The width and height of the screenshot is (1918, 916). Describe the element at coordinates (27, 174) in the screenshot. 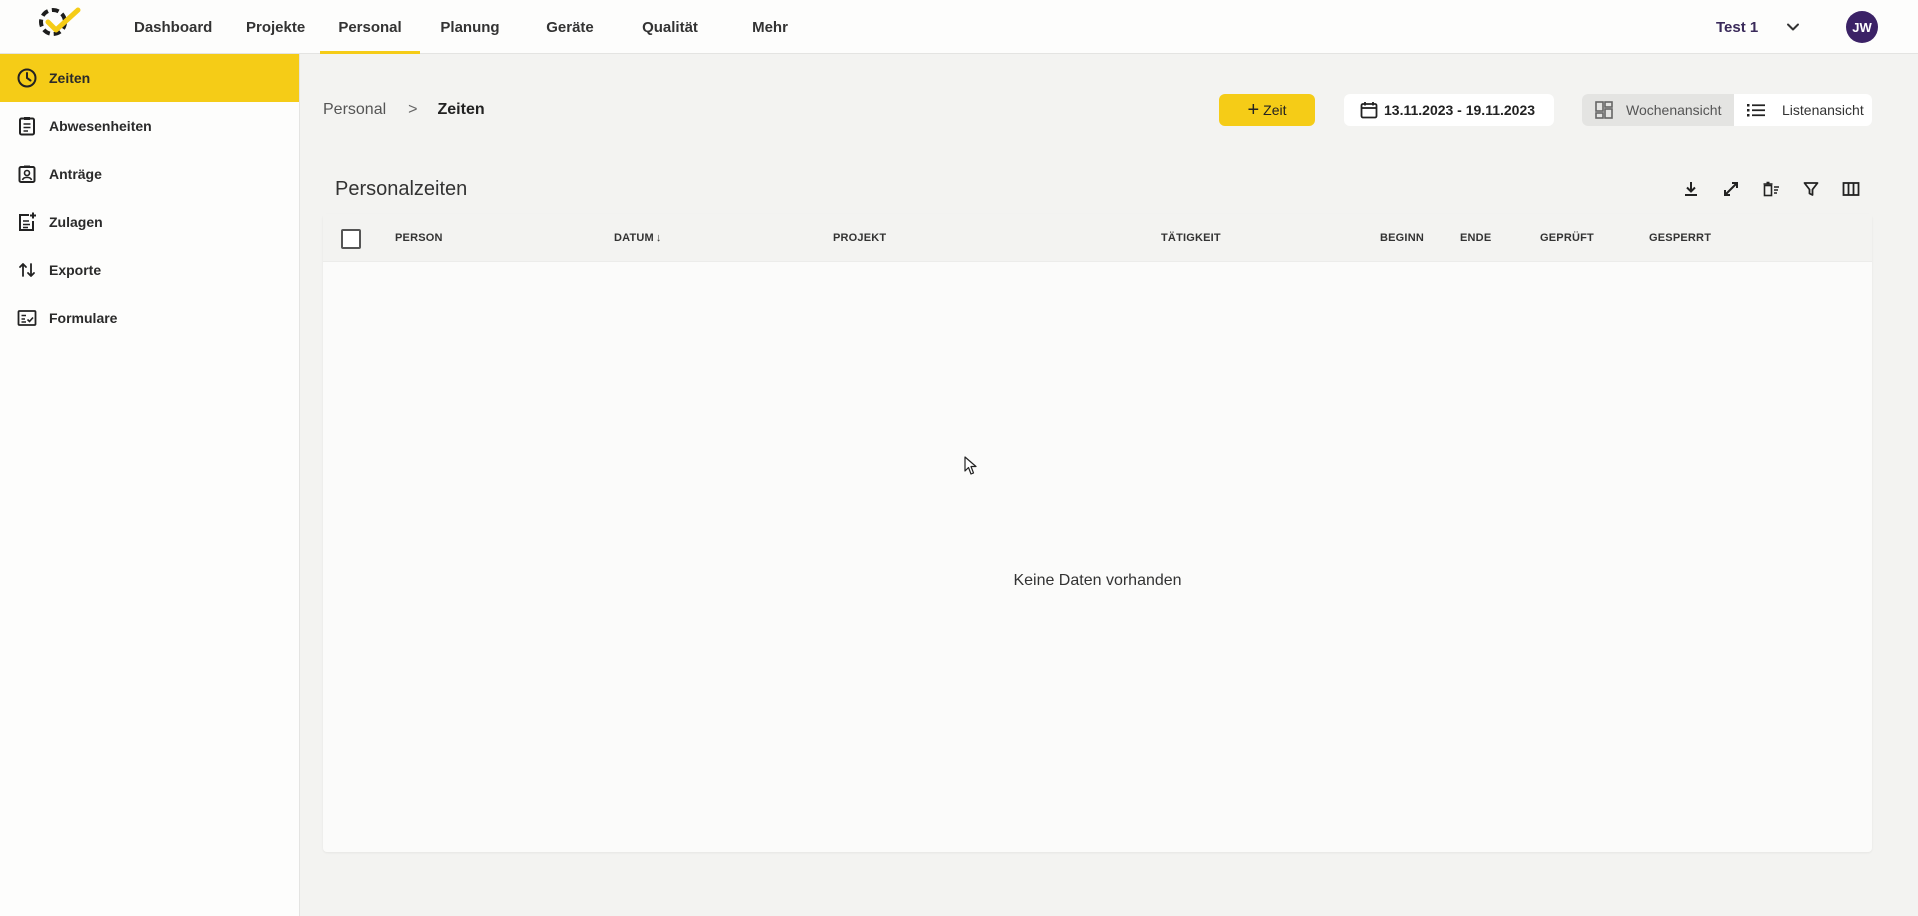

I see `badge-icon` at that location.